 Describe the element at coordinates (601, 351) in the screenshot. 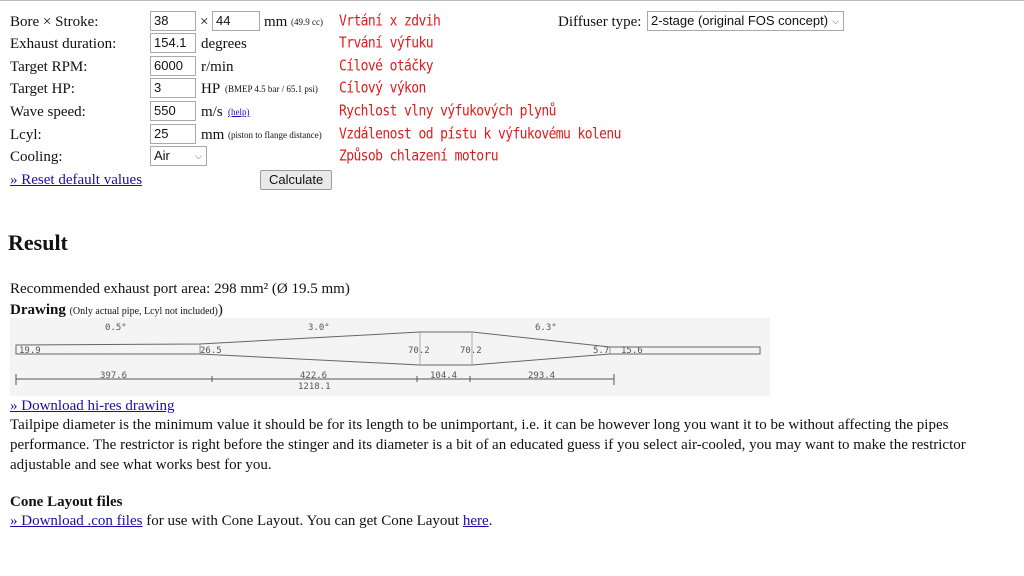

I see `diameter-label: 5.7` at that location.